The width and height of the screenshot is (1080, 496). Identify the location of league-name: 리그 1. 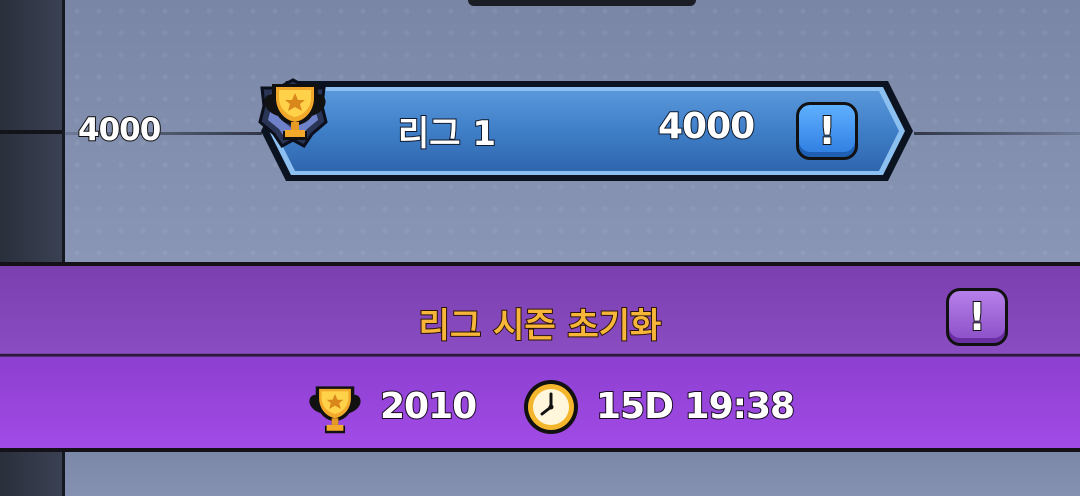
(447, 134).